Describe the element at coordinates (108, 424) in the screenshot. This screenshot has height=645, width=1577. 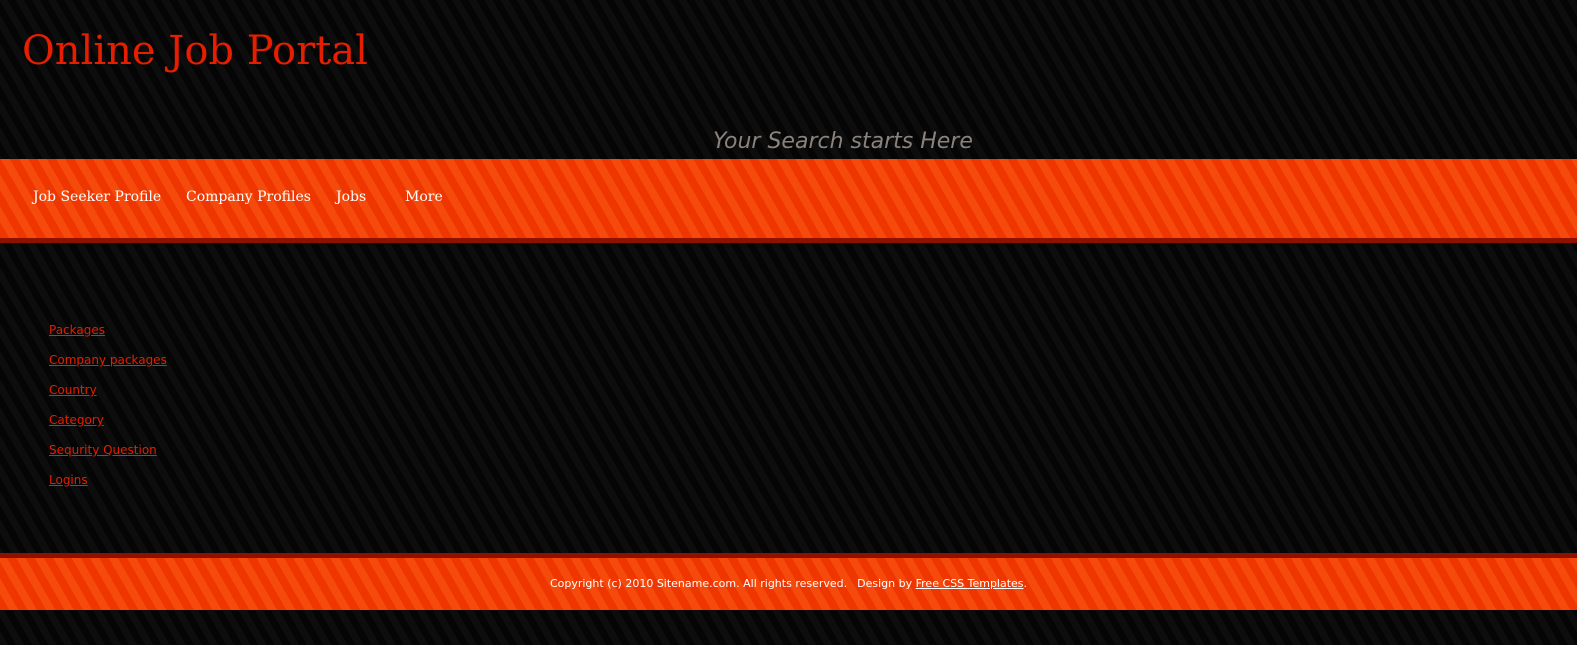
I see `sidebar-item-category: Category` at that location.